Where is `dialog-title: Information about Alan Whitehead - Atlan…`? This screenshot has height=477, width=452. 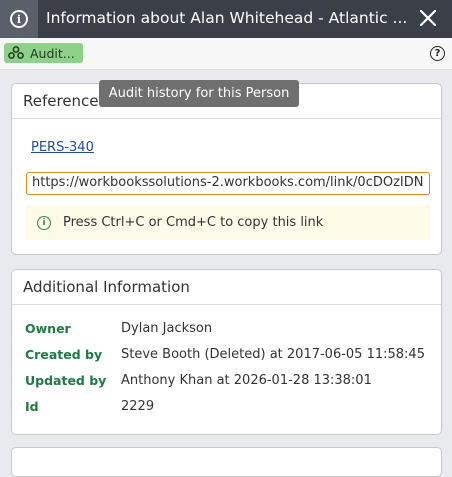 dialog-title: Information about Alan Whitehead - Atlan… is located at coordinates (226, 18).